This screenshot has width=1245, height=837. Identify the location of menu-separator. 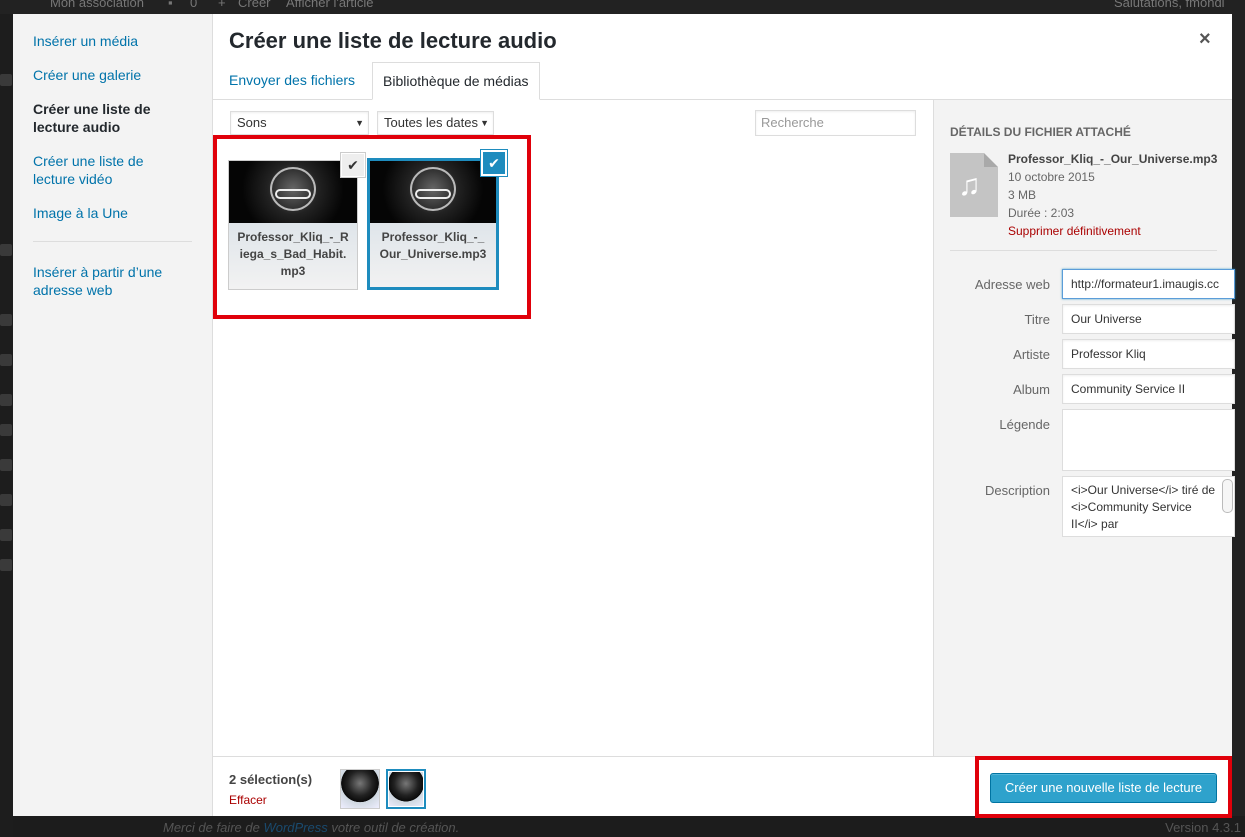
(112, 241).